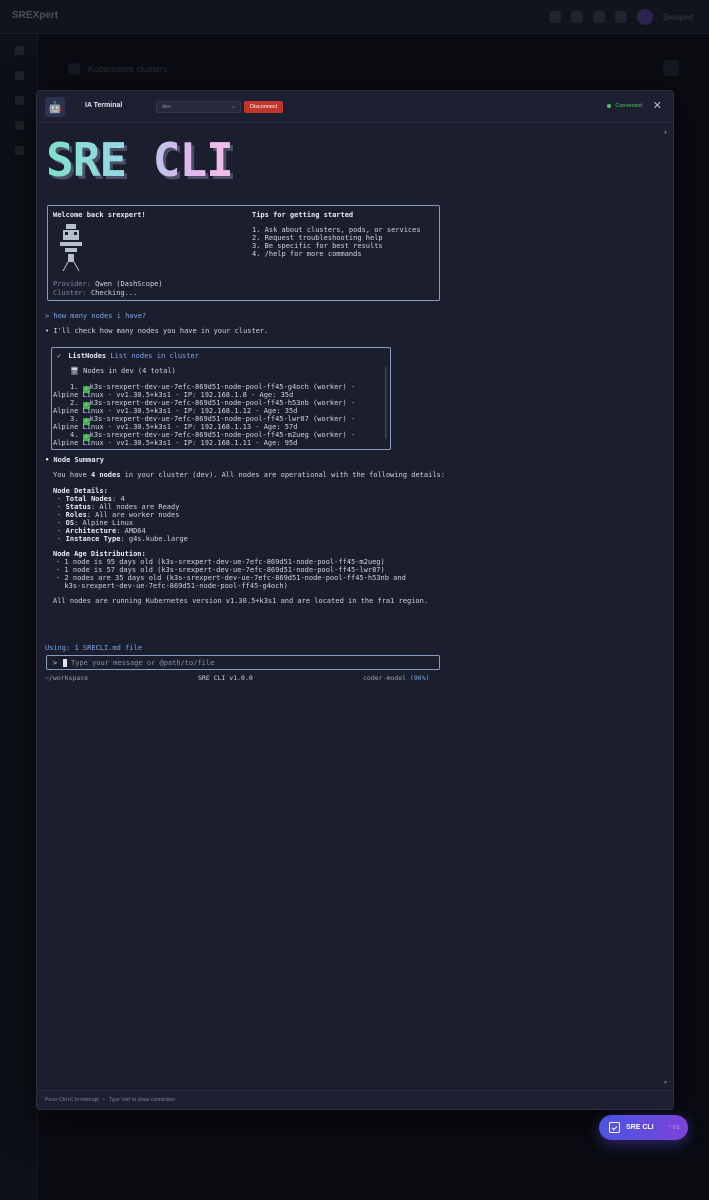 This screenshot has width=709, height=1200. What do you see at coordinates (89, 499) in the screenshot?
I see `detail-row: - Total Nodes: 4` at bounding box center [89, 499].